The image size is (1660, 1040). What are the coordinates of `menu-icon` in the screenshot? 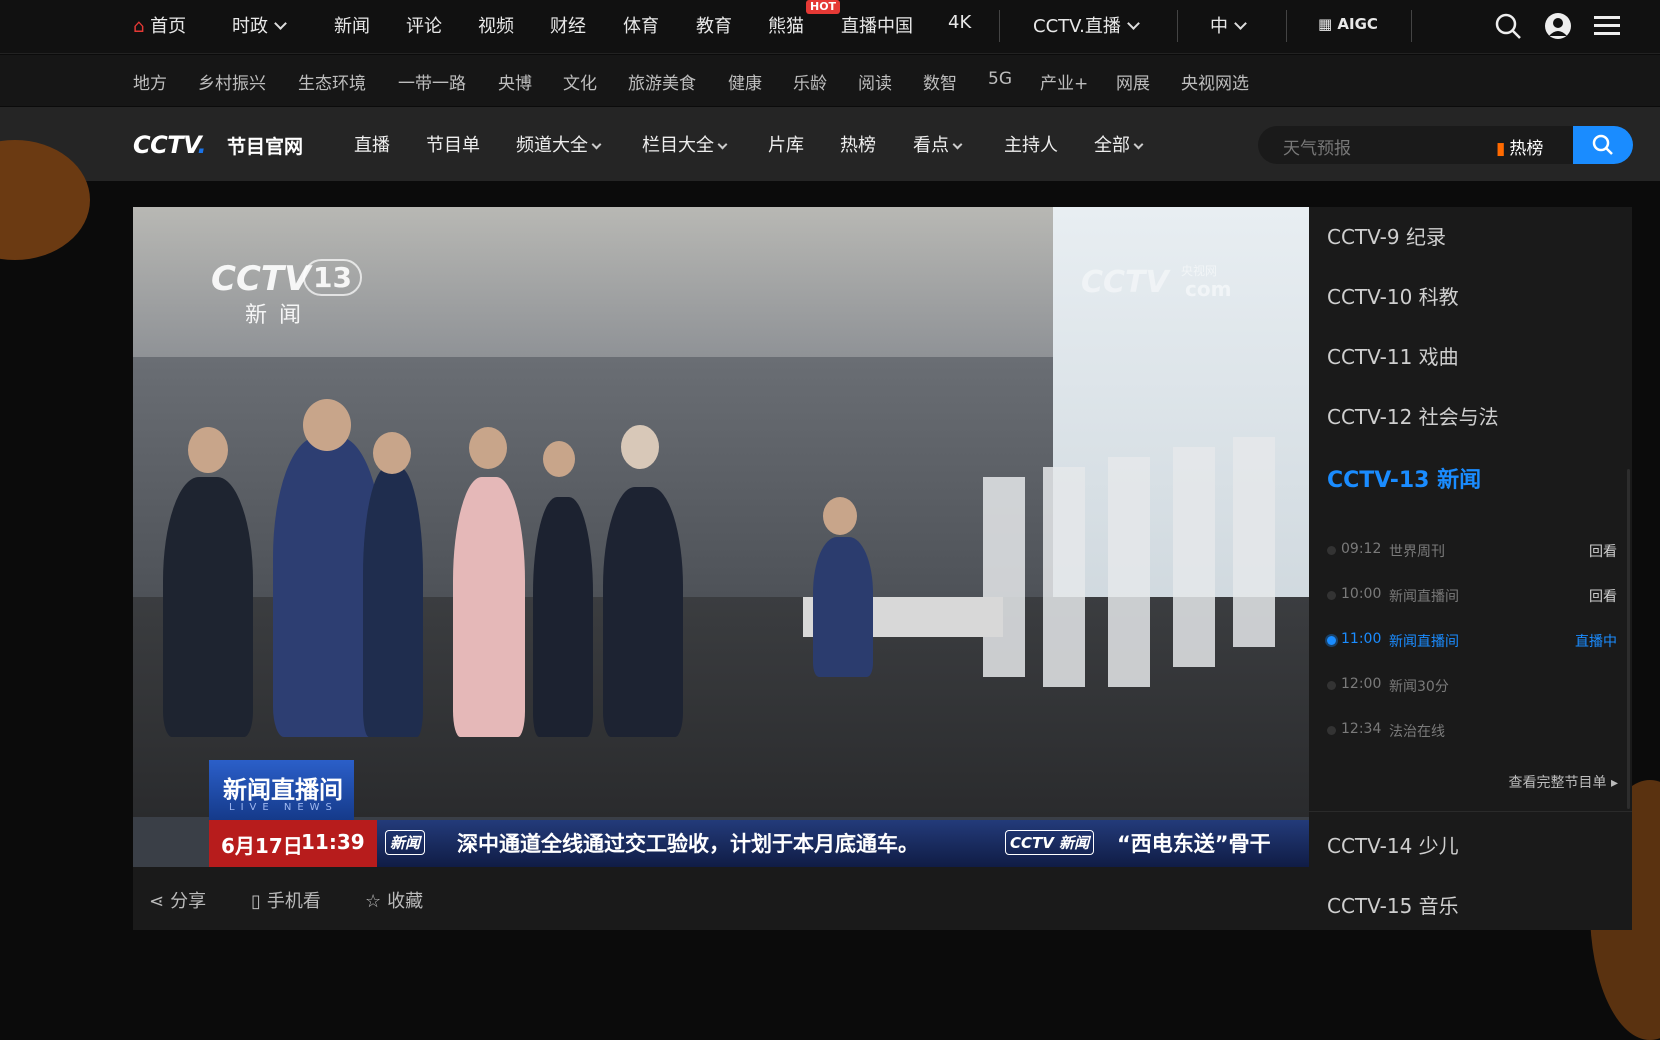 It's located at (1607, 26).